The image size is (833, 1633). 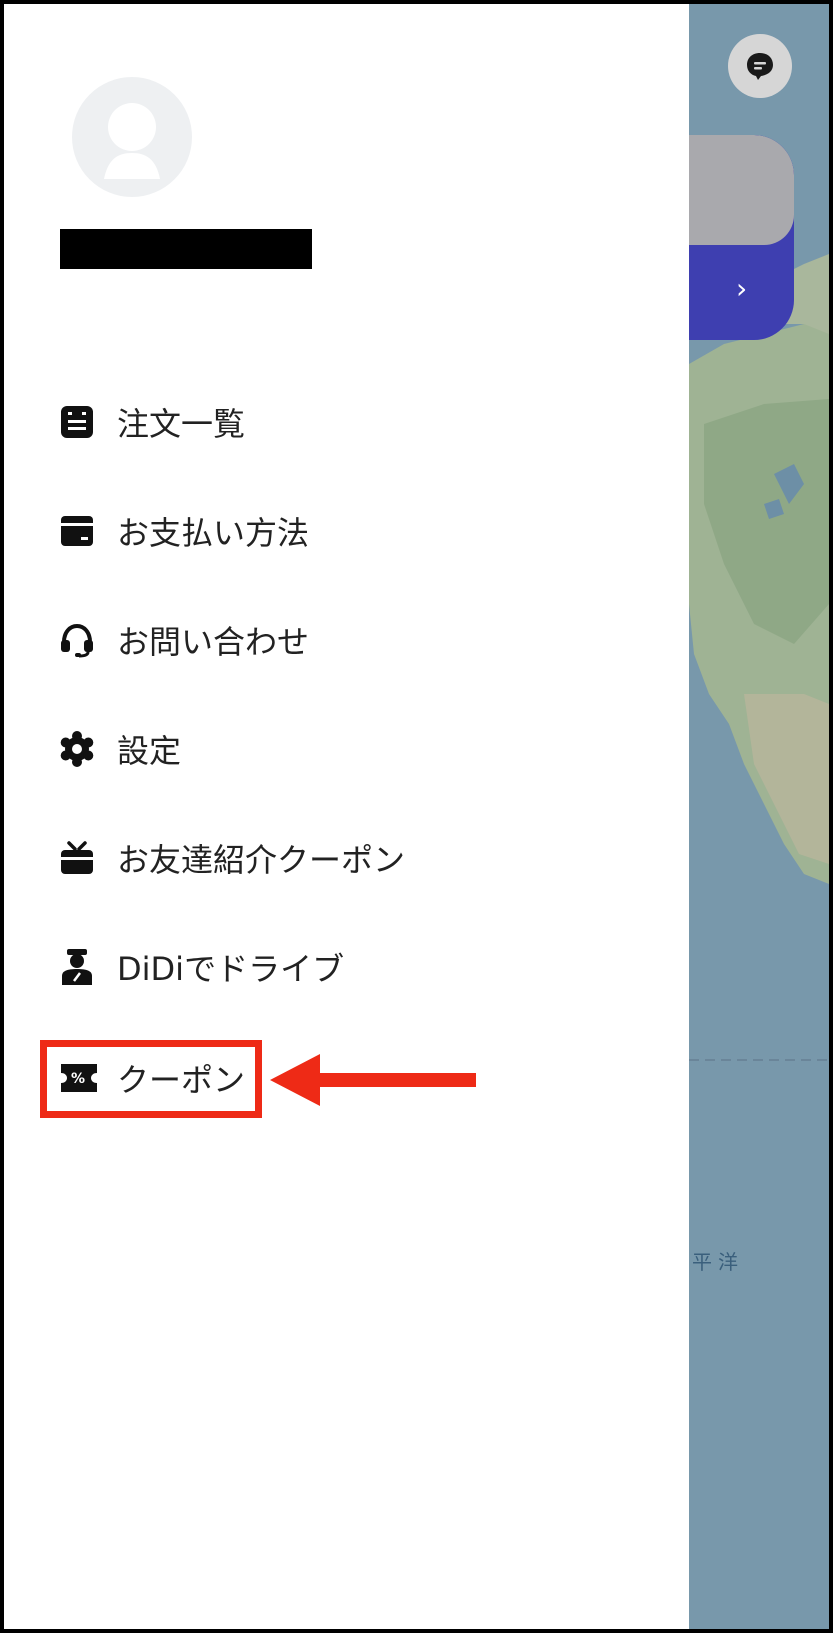 I want to click on user-silhouette-icon, so click(x=132, y=141).